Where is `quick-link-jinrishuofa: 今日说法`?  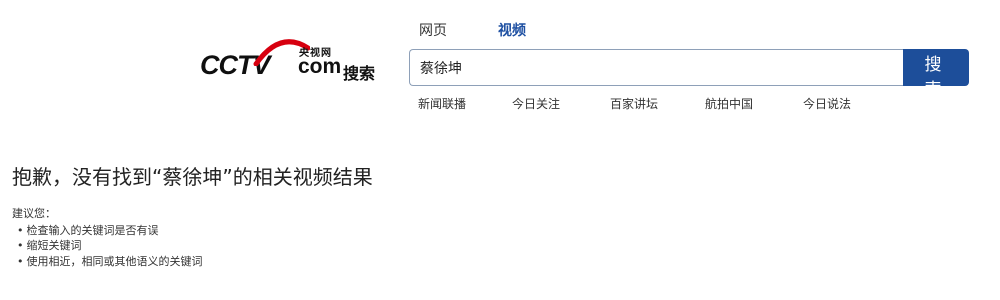
quick-link-jinrishuofa: 今日说法 is located at coordinates (827, 103).